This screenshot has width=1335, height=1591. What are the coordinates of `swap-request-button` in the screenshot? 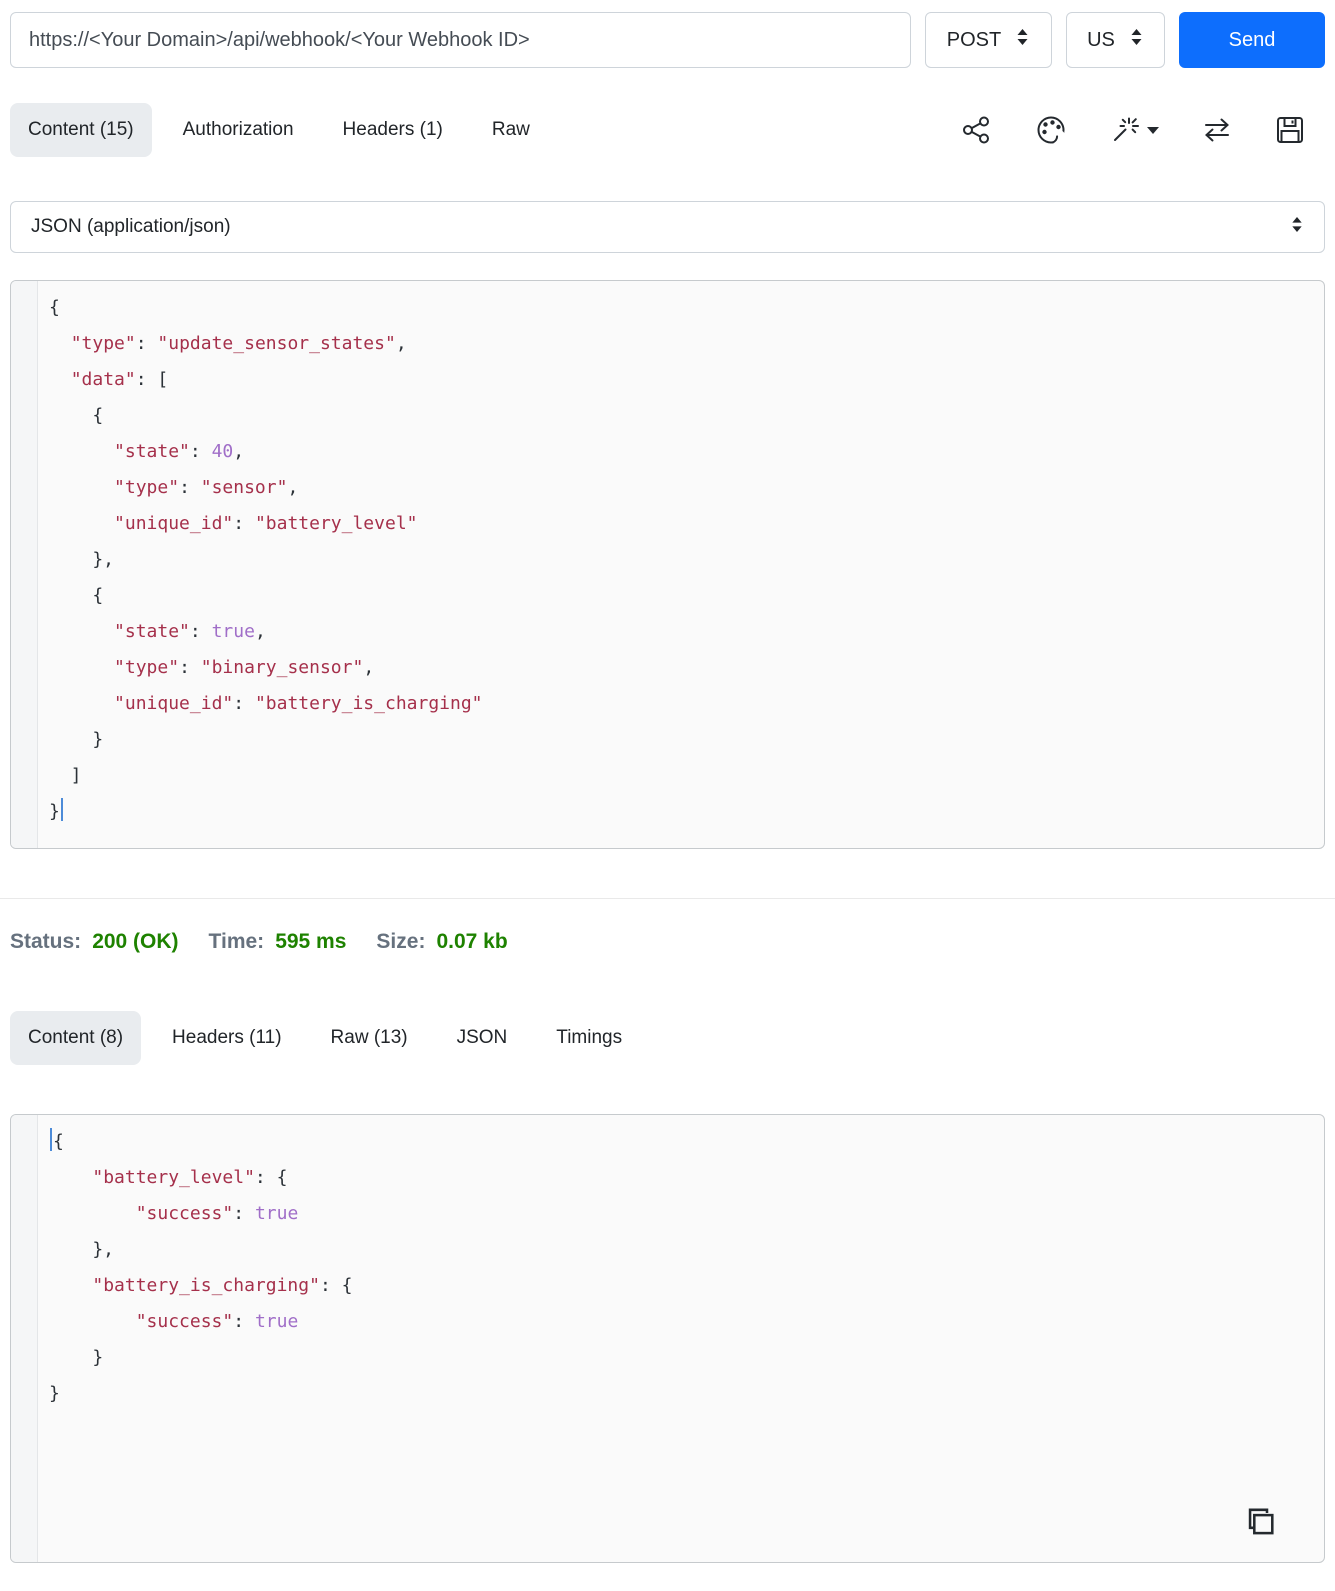 It's located at (1217, 130).